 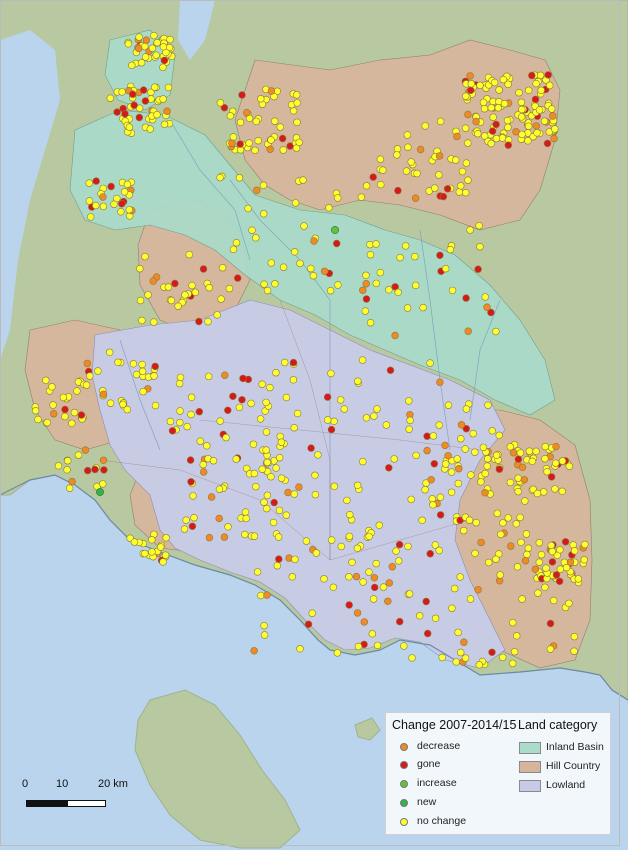 What do you see at coordinates (530, 786) in the screenshot?
I see `legend-lowland-swatch` at bounding box center [530, 786].